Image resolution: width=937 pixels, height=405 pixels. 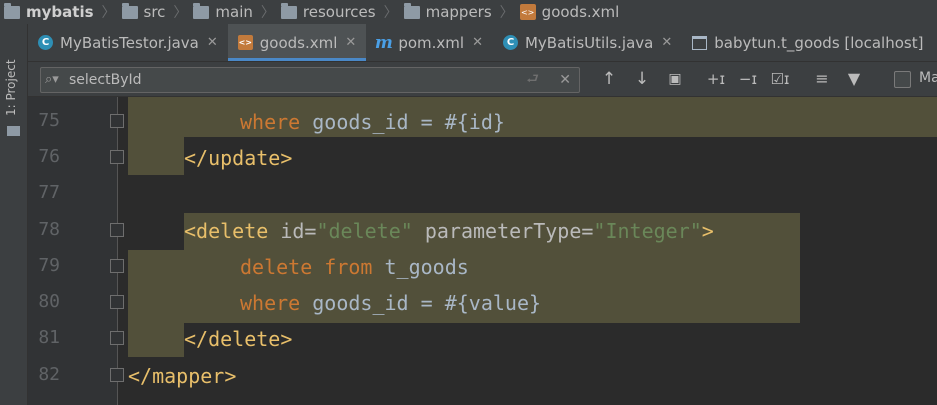 I want to click on code-line-75: where goods_id = #{id}, so click(x=372, y=122).